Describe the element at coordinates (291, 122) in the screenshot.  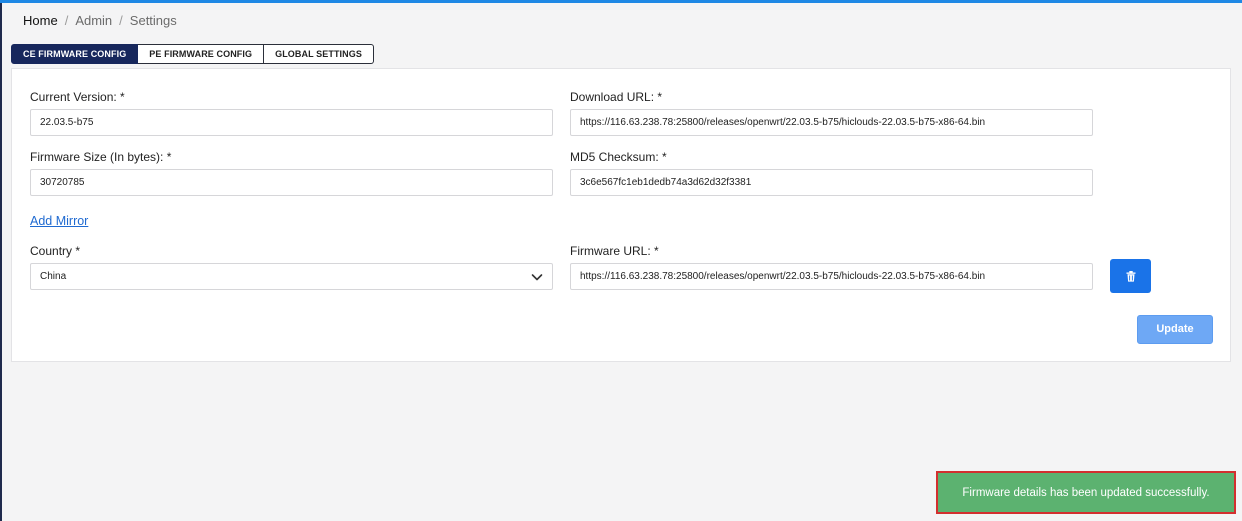
I see `current-version-field: 22.03.5-b75` at that location.